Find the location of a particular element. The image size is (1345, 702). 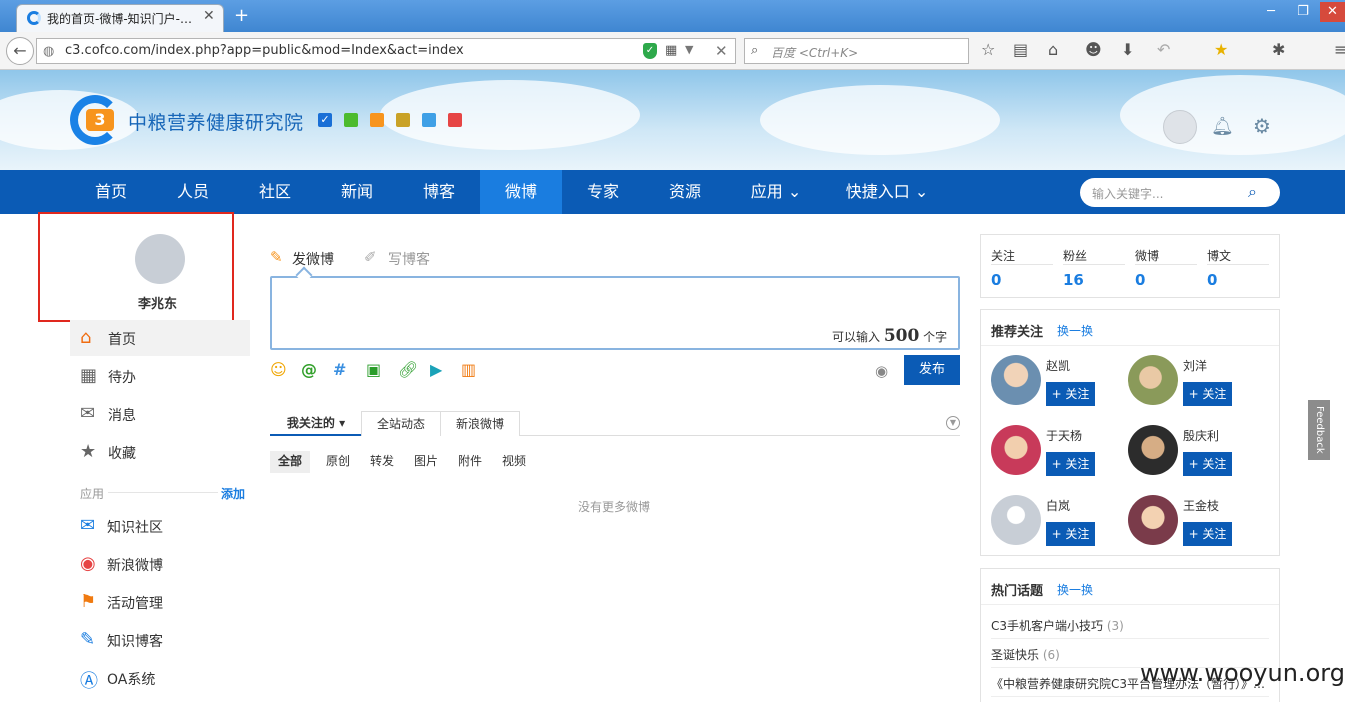

bookmark-star-icon: ☆ is located at coordinates (988, 49).